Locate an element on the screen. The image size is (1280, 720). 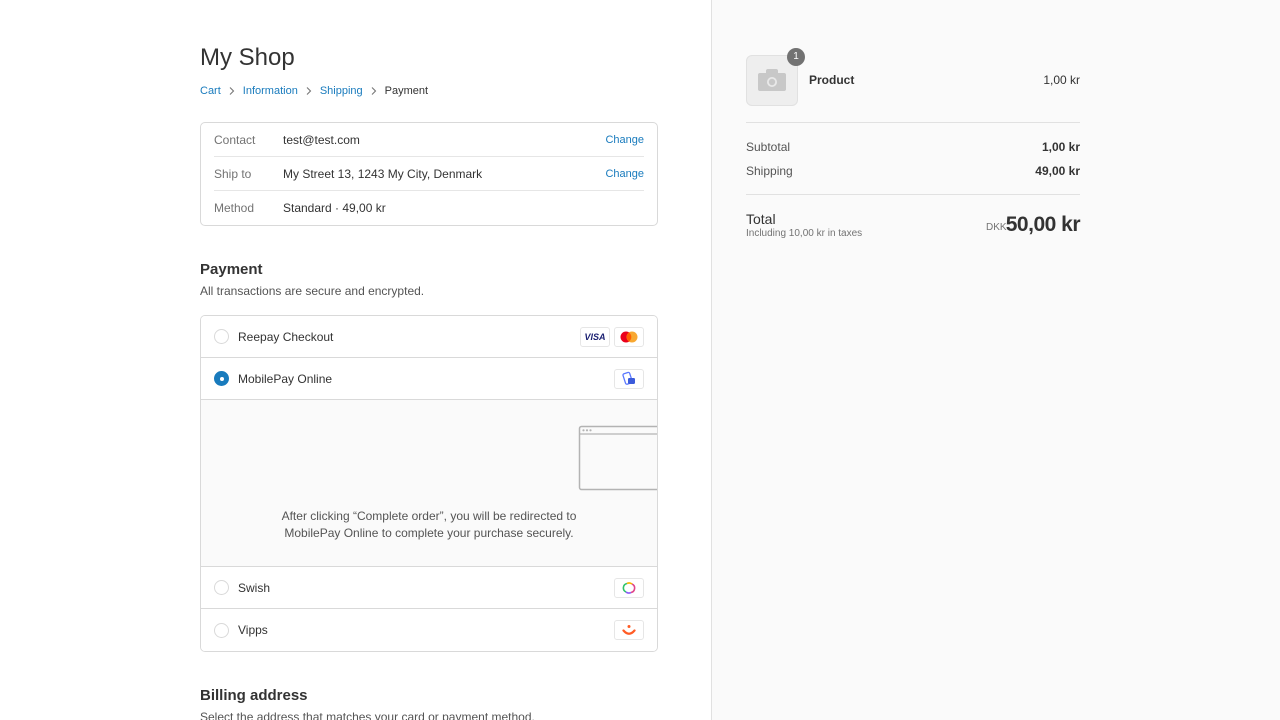
payment-method-reepay: Reepay Checkout VISA is located at coordinates (429, 337).